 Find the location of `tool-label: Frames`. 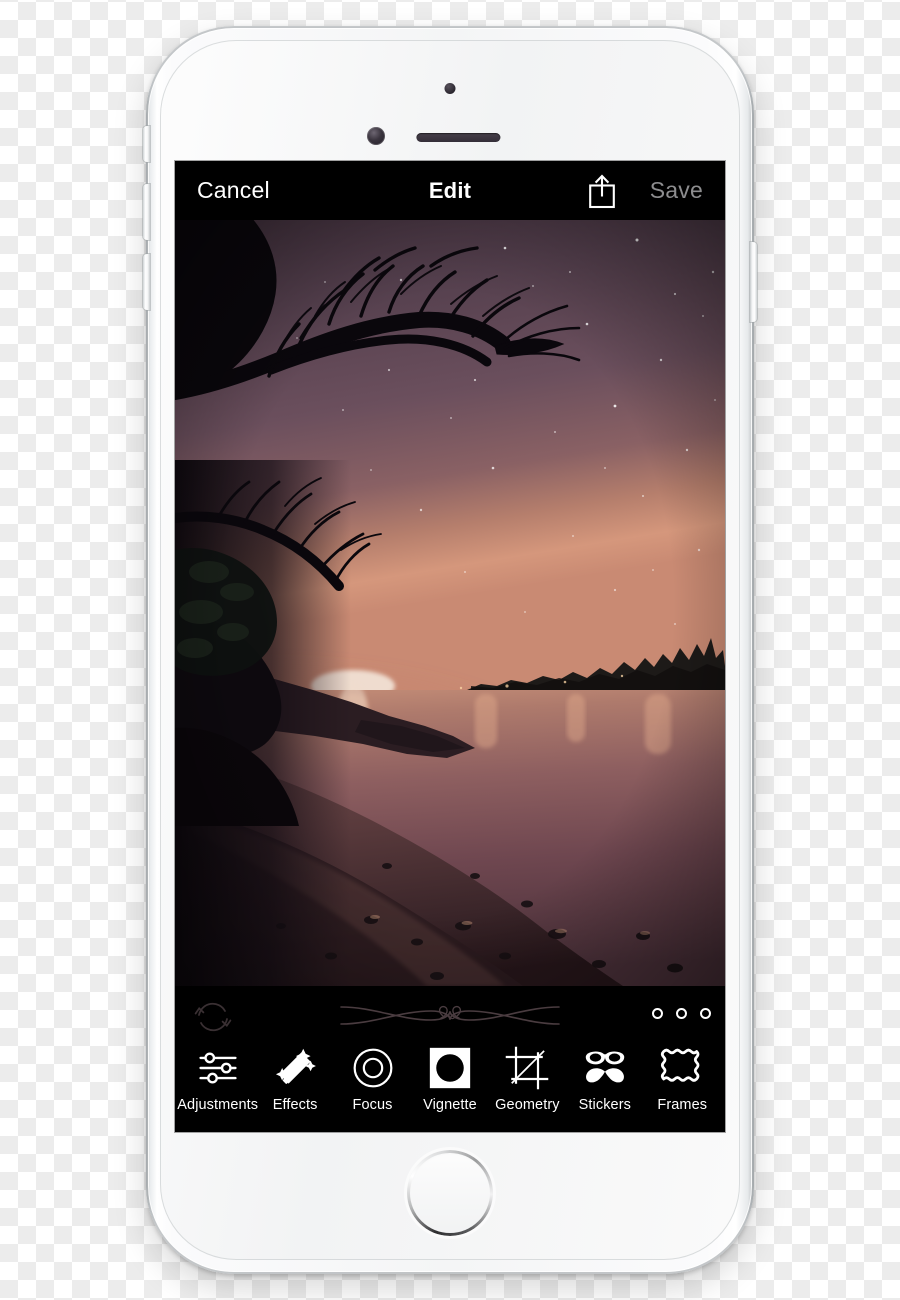

tool-label: Frames is located at coordinates (682, 1105).